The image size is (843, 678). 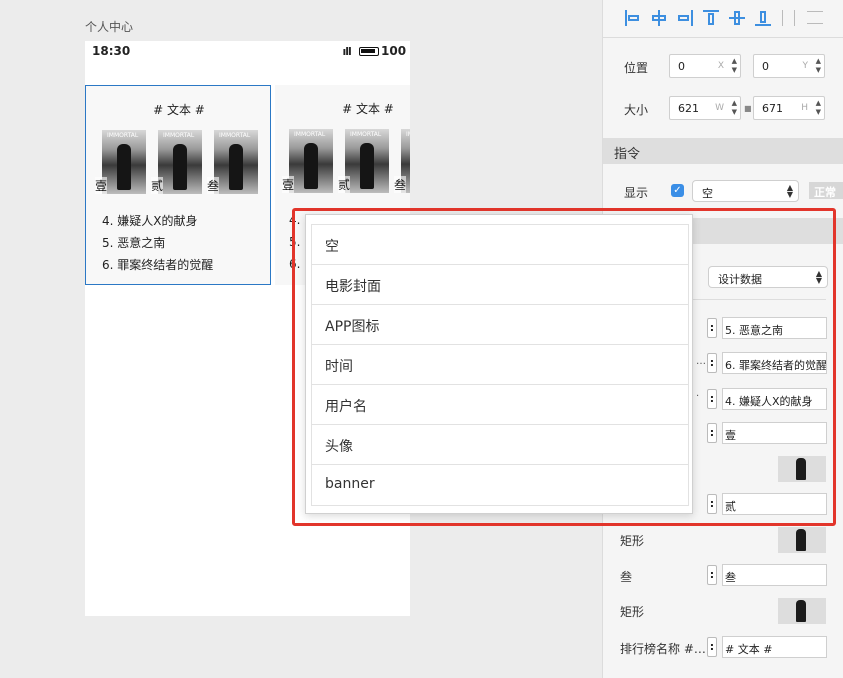 I want to click on y-value: 0, so click(x=765, y=66).